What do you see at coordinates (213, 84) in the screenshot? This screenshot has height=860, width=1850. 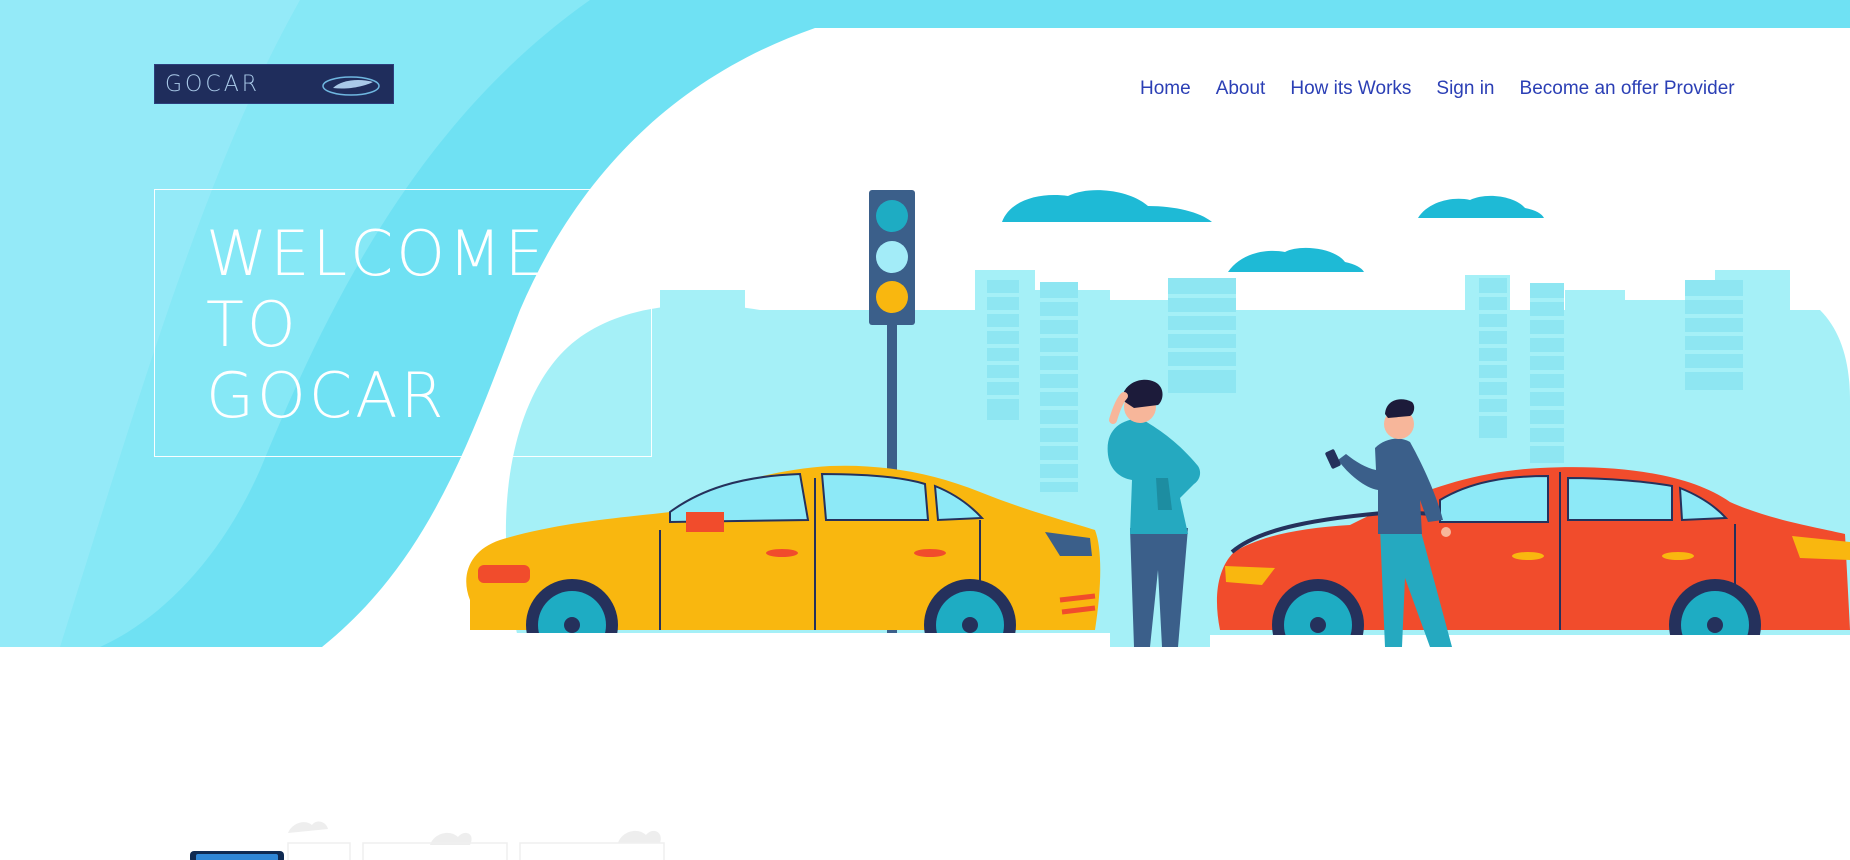 I see `logo-text: GOCAR` at bounding box center [213, 84].